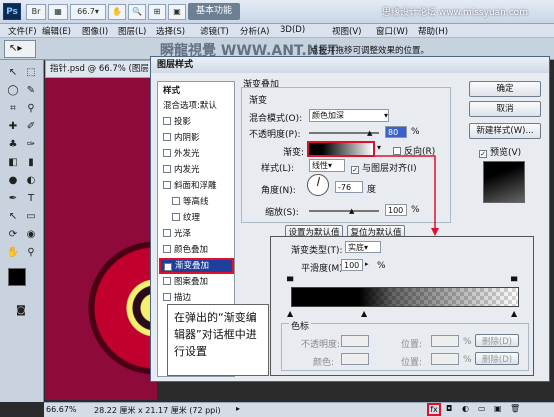 Image resolution: width=554 pixels, height=417 pixels. What do you see at coordinates (238, 408) in the screenshot?
I see `status-menu-icon: ▸` at bounding box center [238, 408].